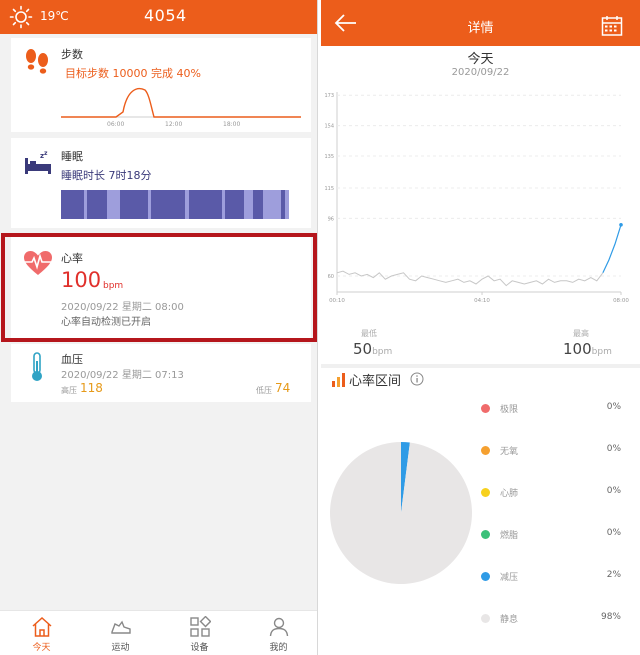 The image size is (640, 655). Describe the element at coordinates (37, 61) in the screenshot. I see `footprints-icon` at that location.